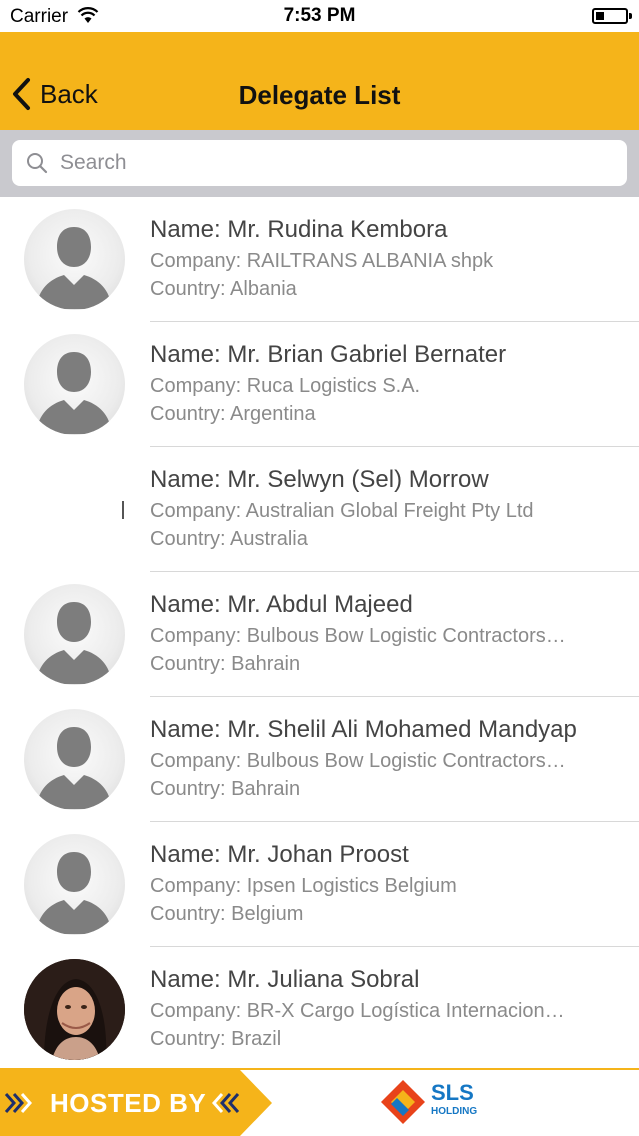 The height and width of the screenshot is (1136, 639). What do you see at coordinates (227, 914) in the screenshot?
I see `delegate-country: Country: Belgium` at bounding box center [227, 914].